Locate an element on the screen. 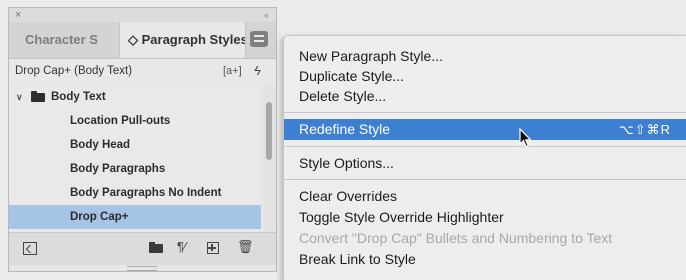  tab-character-styles: Character S is located at coordinates (64, 40).